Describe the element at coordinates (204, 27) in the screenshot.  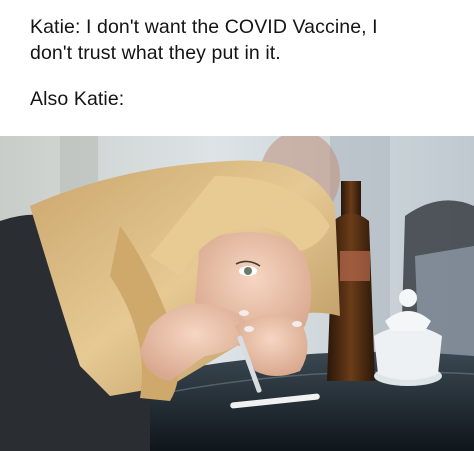
I see `caption-line-1: Katie: I don't want the COVID Vaccine, I` at that location.